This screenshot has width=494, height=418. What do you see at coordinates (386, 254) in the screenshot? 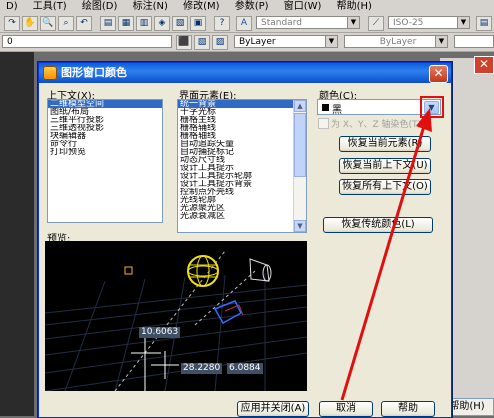
I see `annotation-arrow` at bounding box center [386, 254].